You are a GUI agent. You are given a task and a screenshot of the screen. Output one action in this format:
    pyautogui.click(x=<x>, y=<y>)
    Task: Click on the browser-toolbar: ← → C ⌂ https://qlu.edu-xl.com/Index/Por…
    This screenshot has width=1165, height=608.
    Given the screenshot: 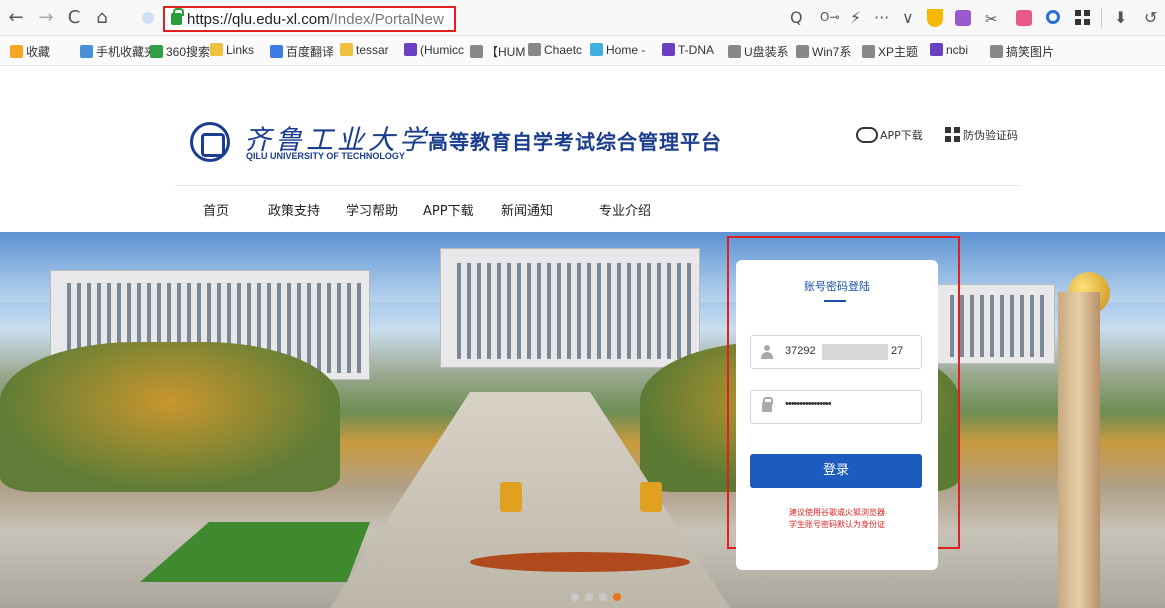 What is the action you would take?
    pyautogui.click(x=582, y=18)
    